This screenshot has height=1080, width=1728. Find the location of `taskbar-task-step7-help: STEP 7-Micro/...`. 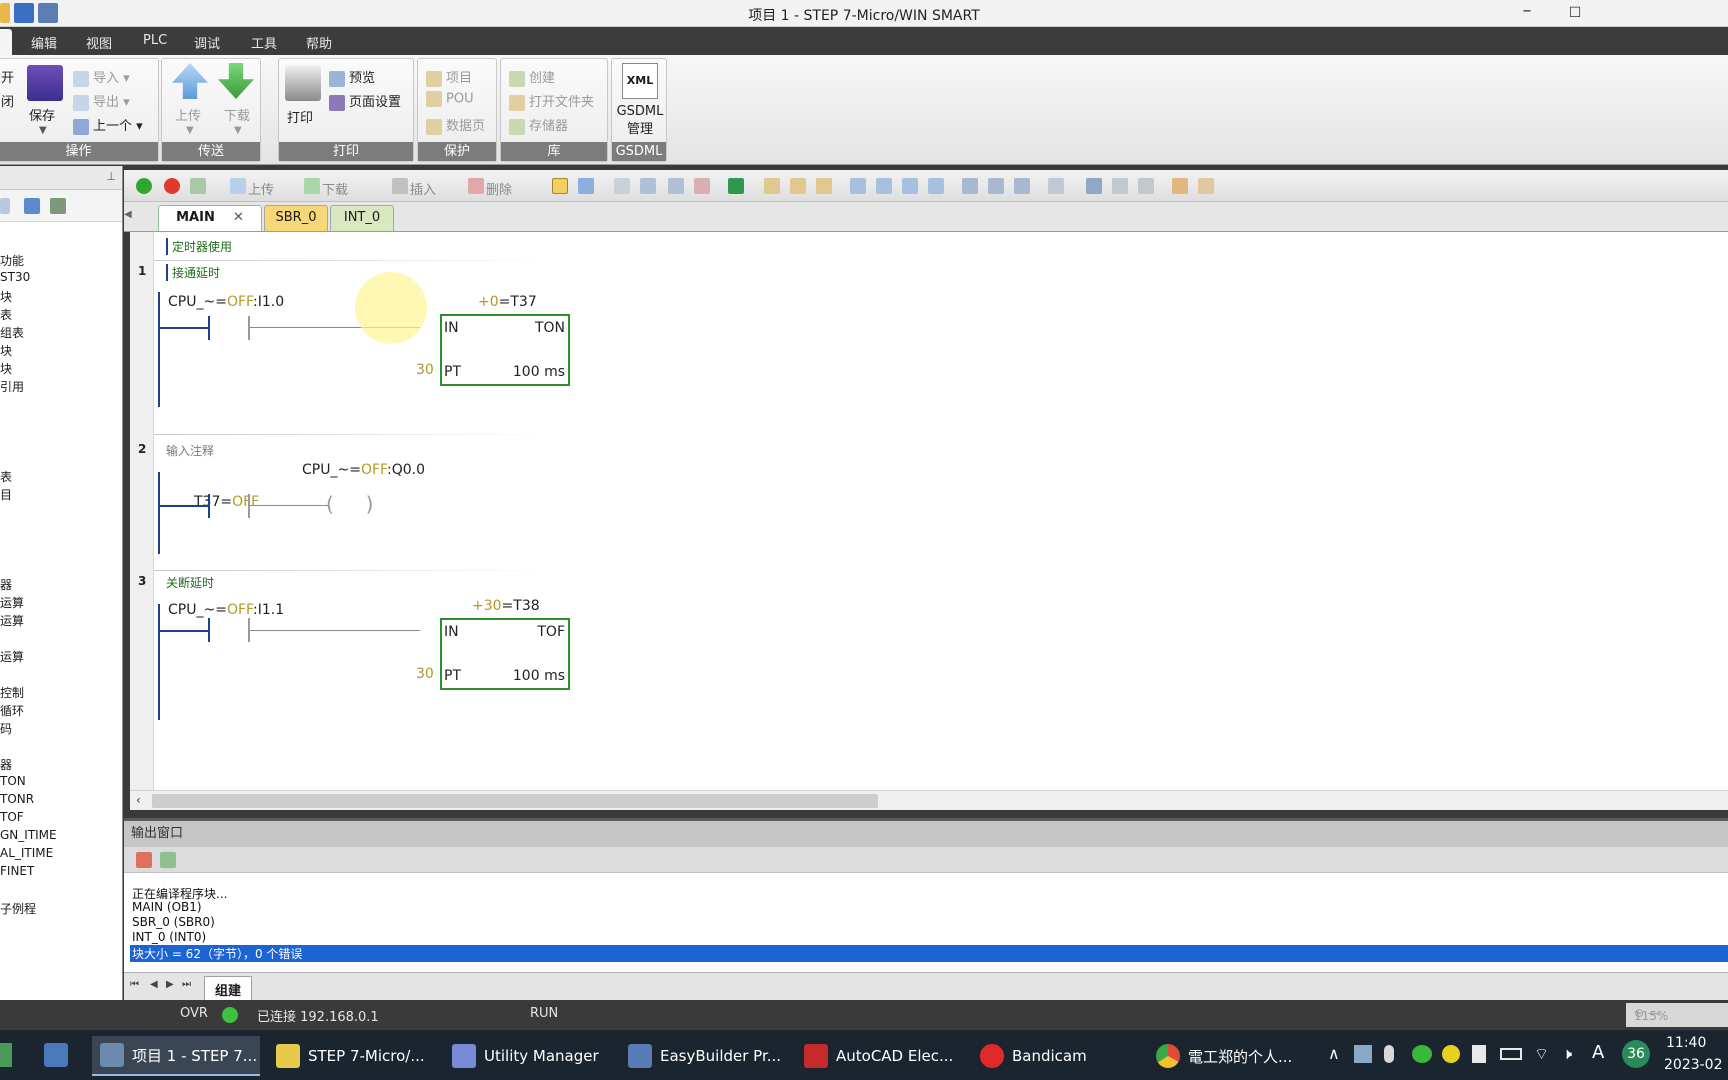

taskbar-task-step7-help: STEP 7-Micro/... is located at coordinates (352, 1056).